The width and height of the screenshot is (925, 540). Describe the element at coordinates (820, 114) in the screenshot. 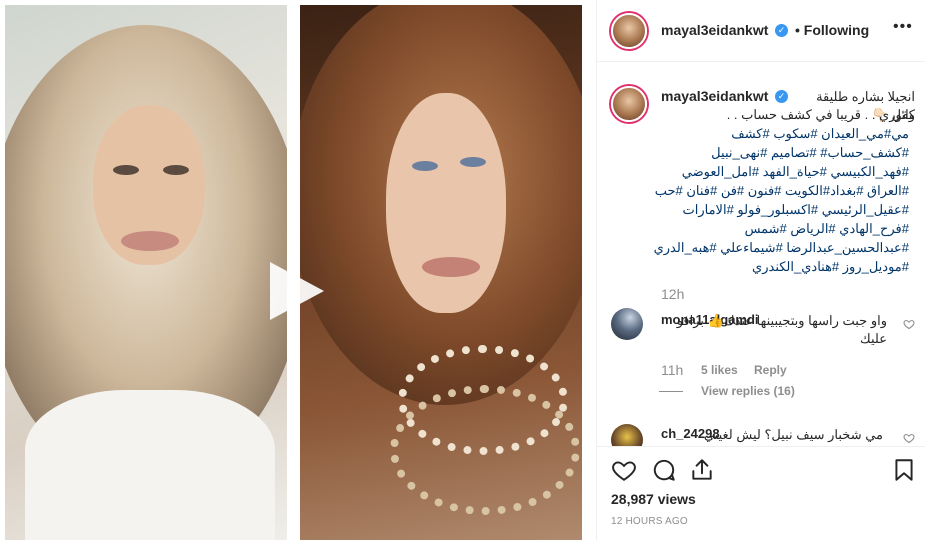

I see `caption-line-2: كفوري . . قريبا في كشف حساب . .` at that location.